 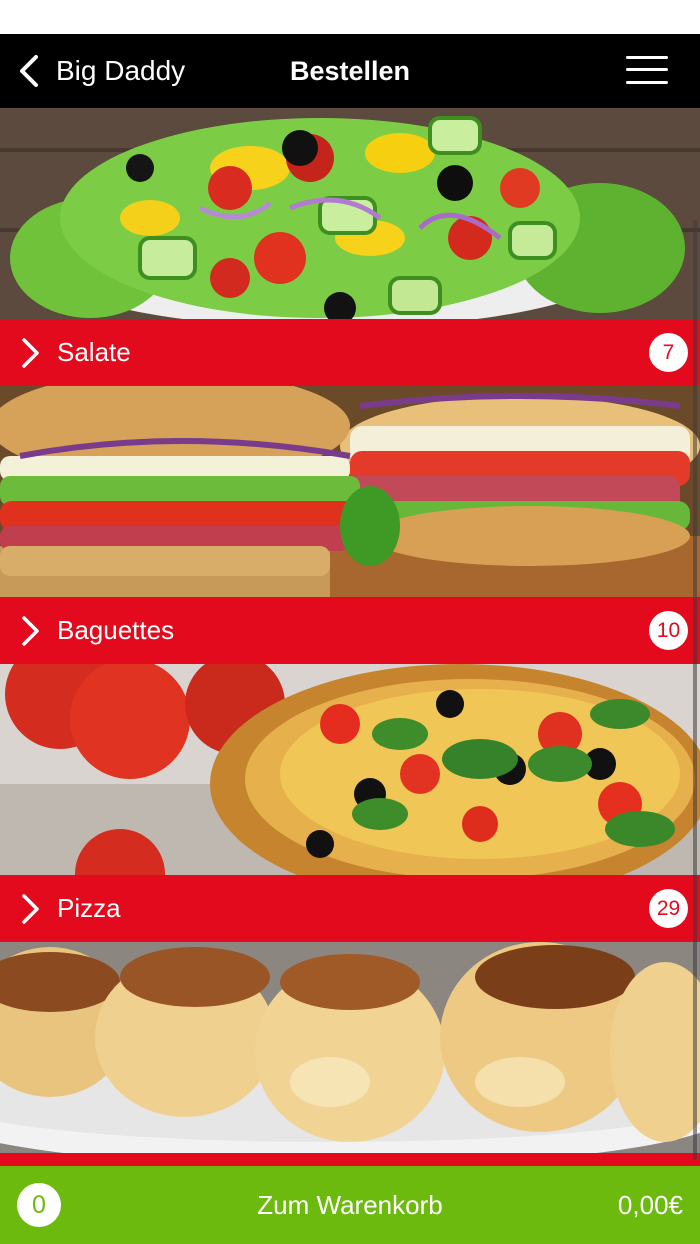 What do you see at coordinates (350, 71) in the screenshot?
I see `navigation-bar: Big Daddy Bestellen` at bounding box center [350, 71].